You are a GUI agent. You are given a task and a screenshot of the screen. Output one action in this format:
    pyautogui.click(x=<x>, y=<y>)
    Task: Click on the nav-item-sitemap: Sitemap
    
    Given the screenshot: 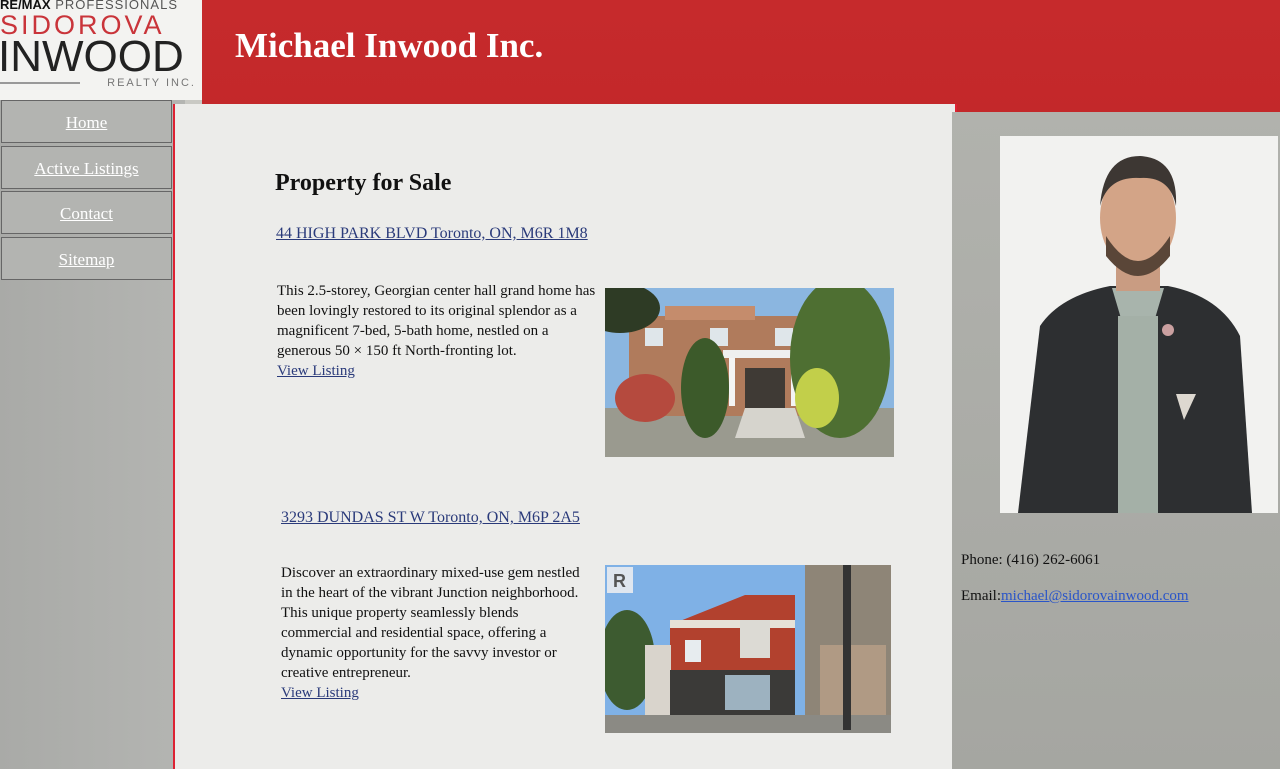 What is the action you would take?
    pyautogui.click(x=86, y=258)
    